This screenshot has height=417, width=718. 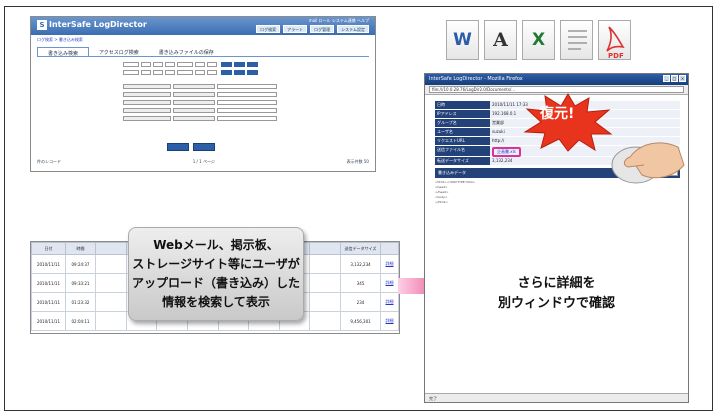 I want to click on logo-icon: S, so click(x=42, y=25).